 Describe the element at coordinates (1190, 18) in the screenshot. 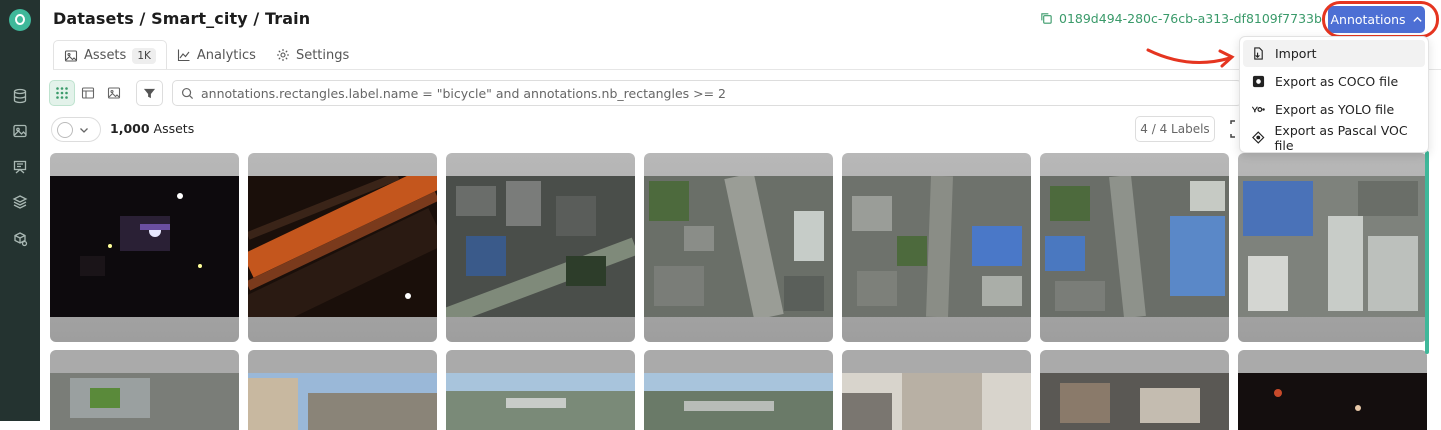

I see `dataset-id-text: 0189d494-280c-76cb-a313-df8109f7733b` at that location.